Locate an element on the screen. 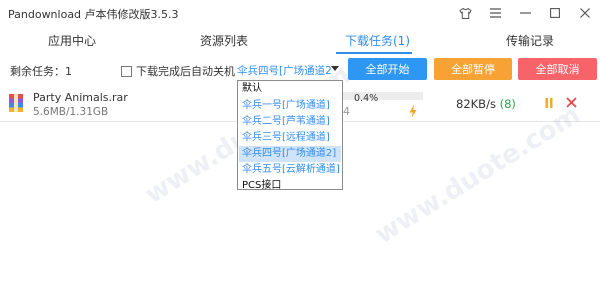 The width and height of the screenshot is (600, 297). cancel-all-button: 全部取消 is located at coordinates (557, 69).